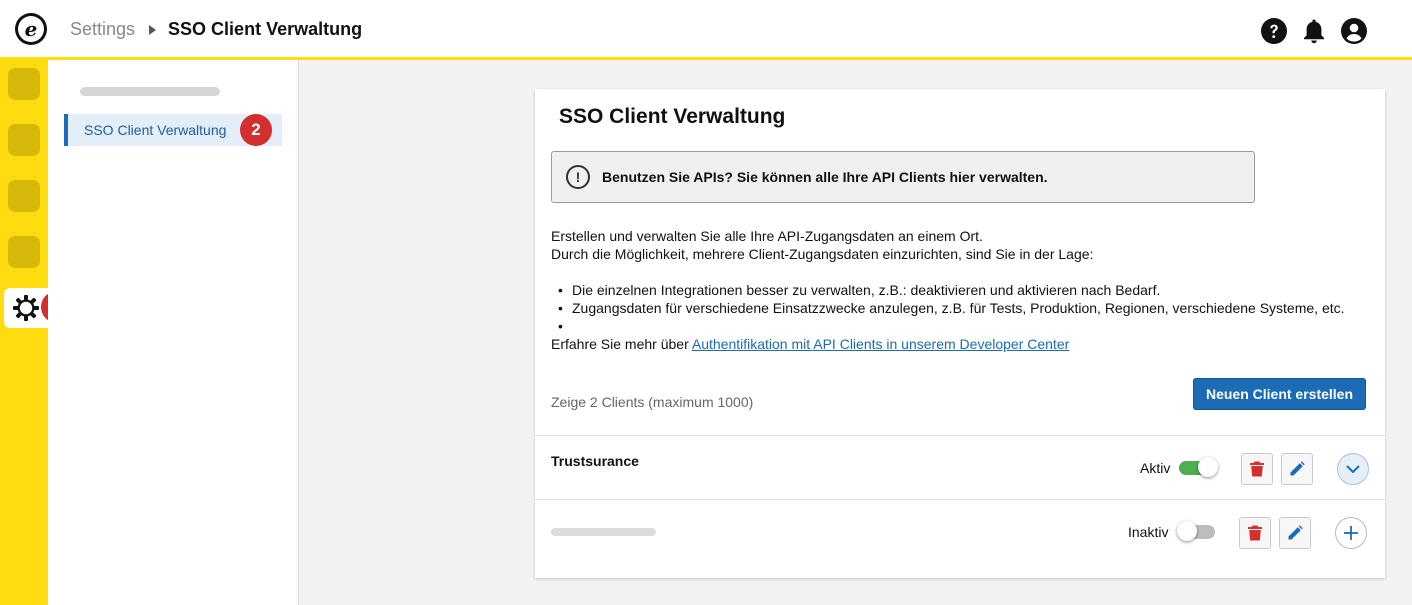 The width and height of the screenshot is (1412, 605). Describe the element at coordinates (1314, 31) in the screenshot. I see `bell-icon` at that location.